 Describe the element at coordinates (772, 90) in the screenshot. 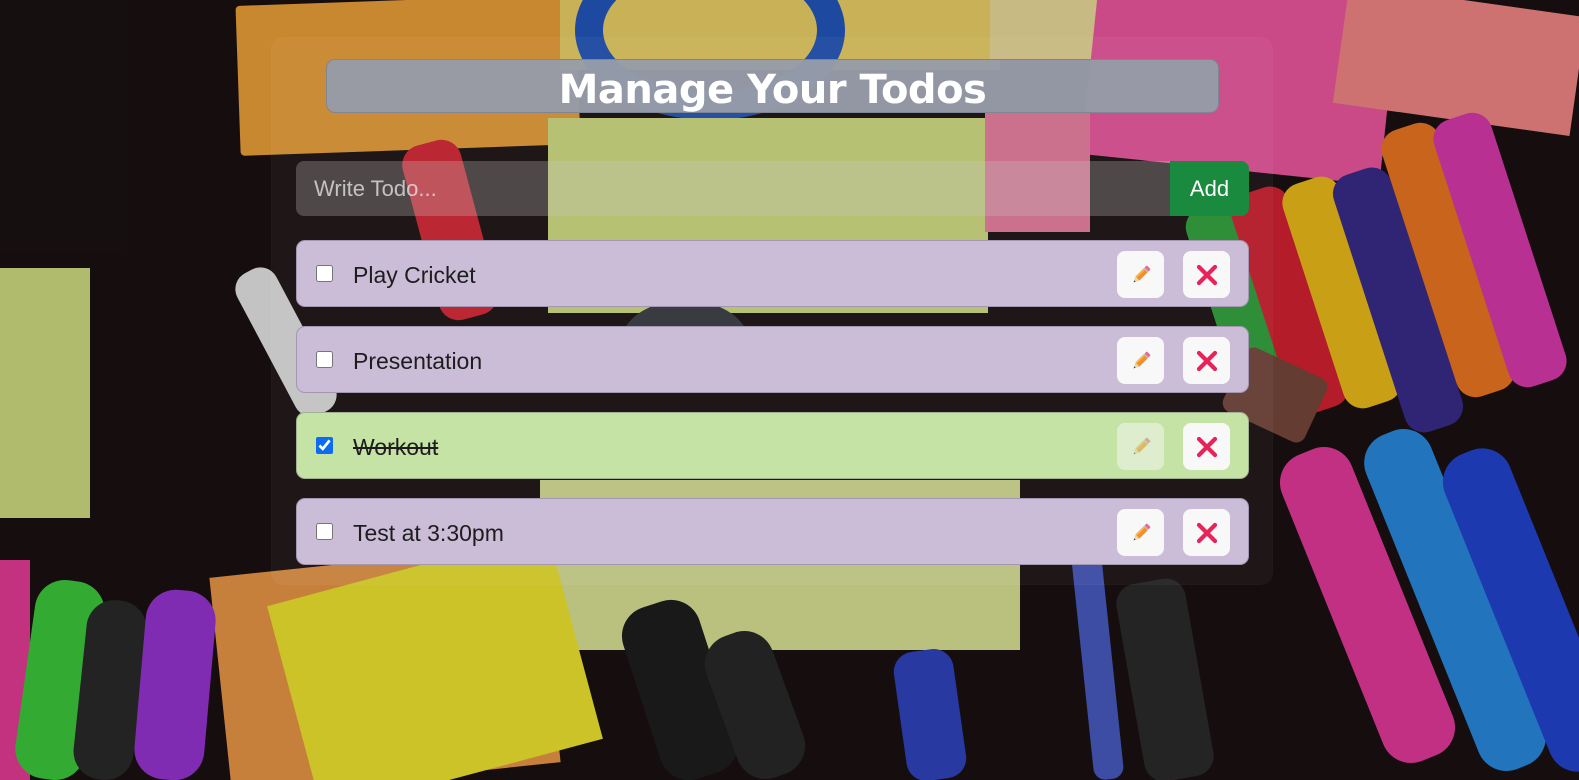

I see `page-title: Manage Your Todos` at that location.